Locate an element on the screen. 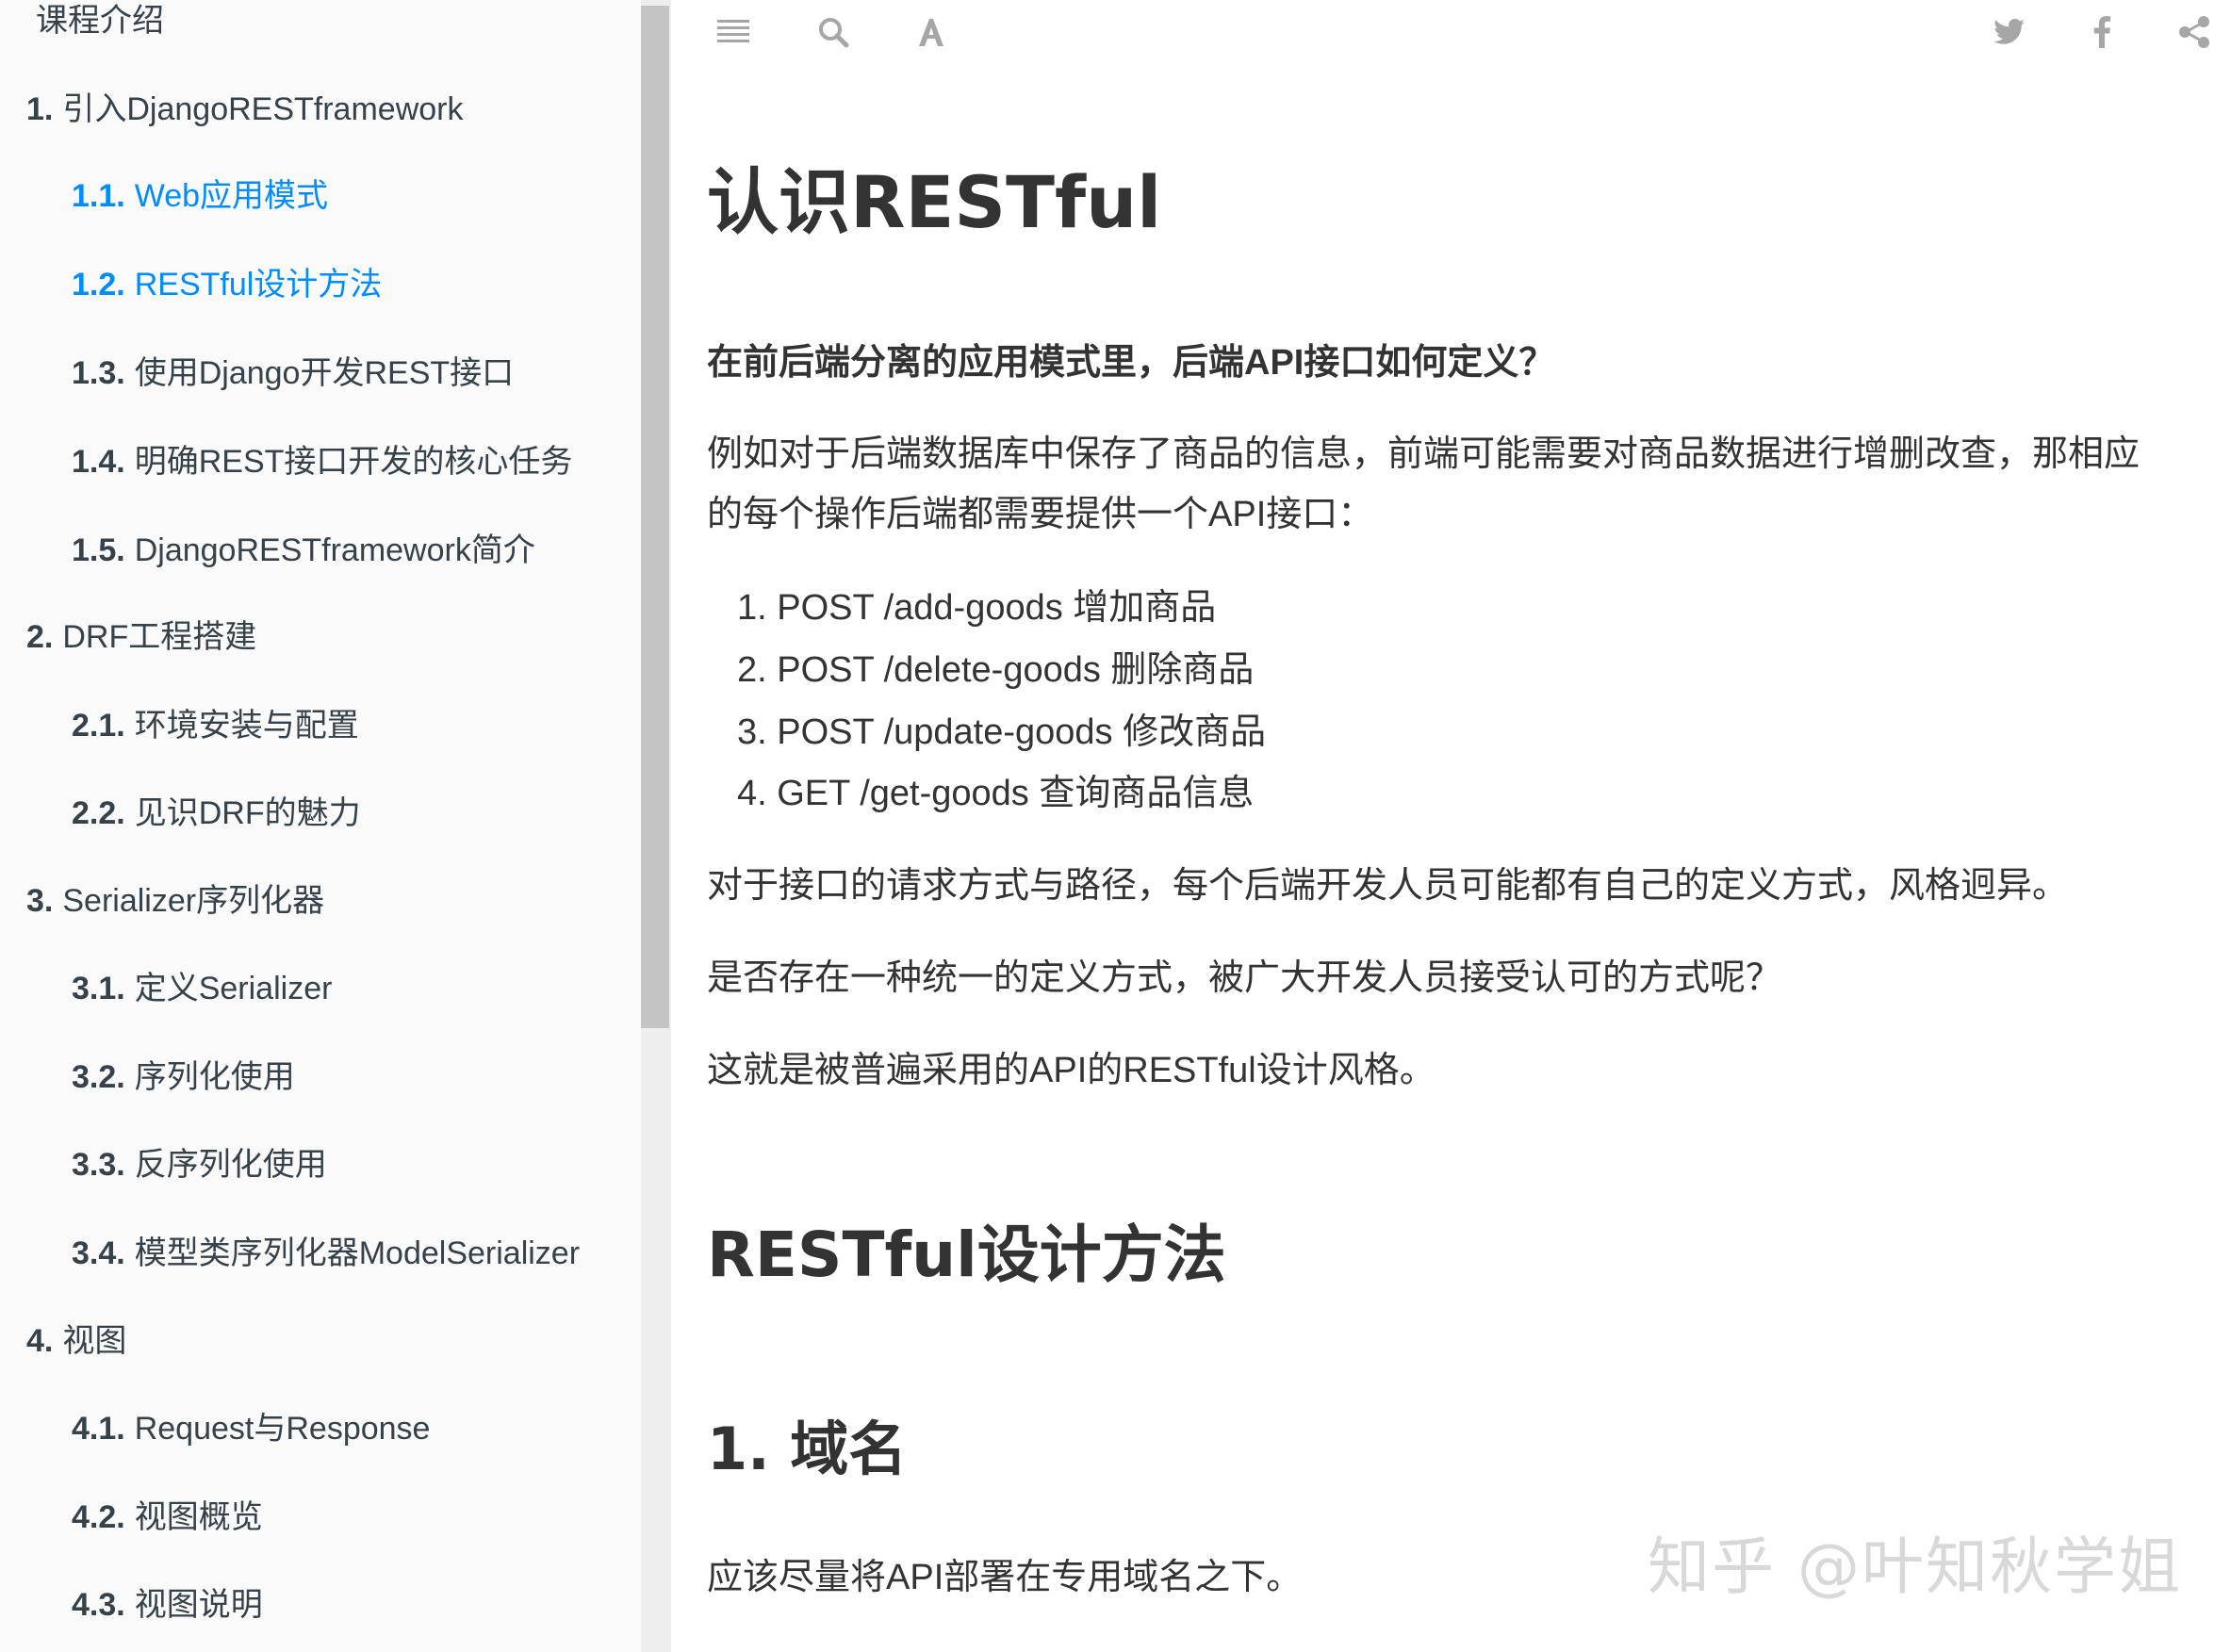 This screenshot has width=2231, height=1652. lead-question: 在前后端分离的应用模式里，后端API接口如何定义？ is located at coordinates (1131, 363).